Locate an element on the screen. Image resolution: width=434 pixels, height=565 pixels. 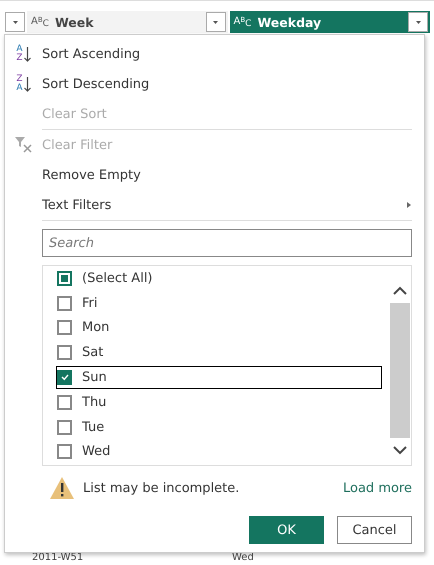
sort-descending-icon: Z A is located at coordinates (23, 84).